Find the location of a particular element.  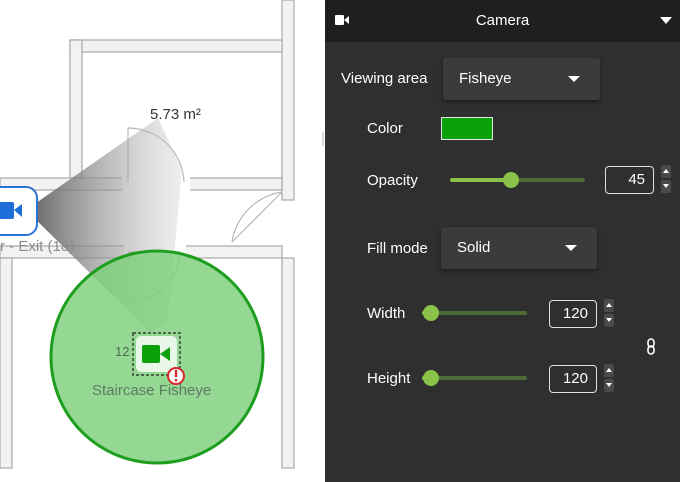

camera-marker-blue is located at coordinates (19, 211).